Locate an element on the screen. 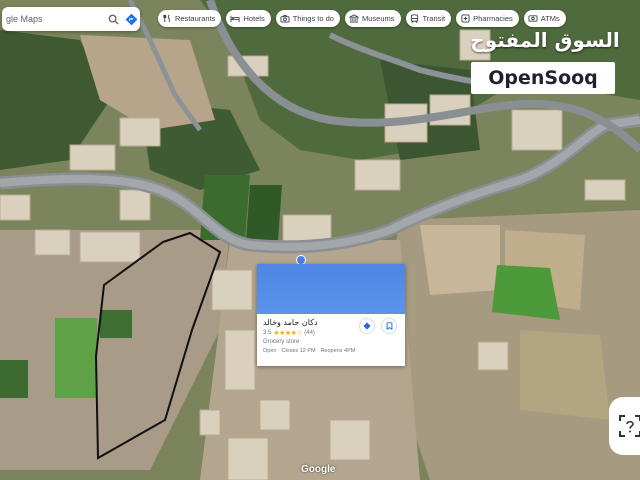  search-box: gle Maps is located at coordinates (71, 19).